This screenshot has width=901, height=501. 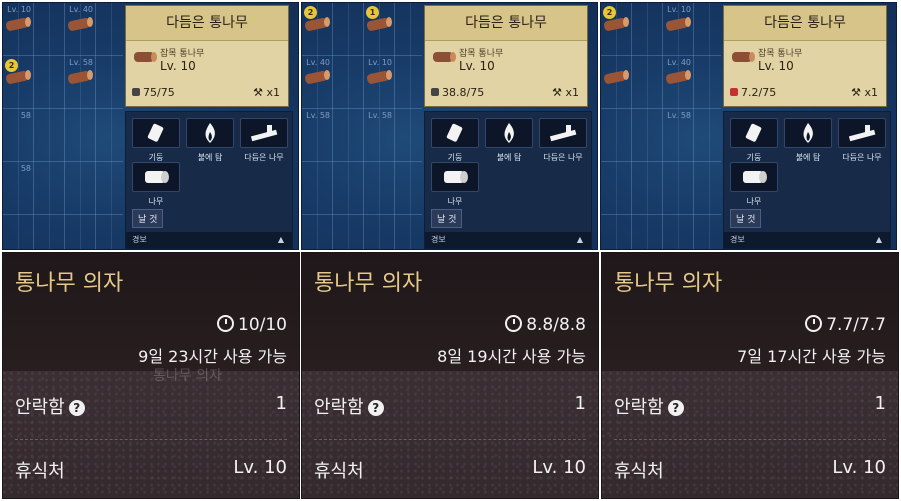 What do you see at coordinates (318, 62) in the screenshot?
I see `slot-level: Lv. 40` at bounding box center [318, 62].